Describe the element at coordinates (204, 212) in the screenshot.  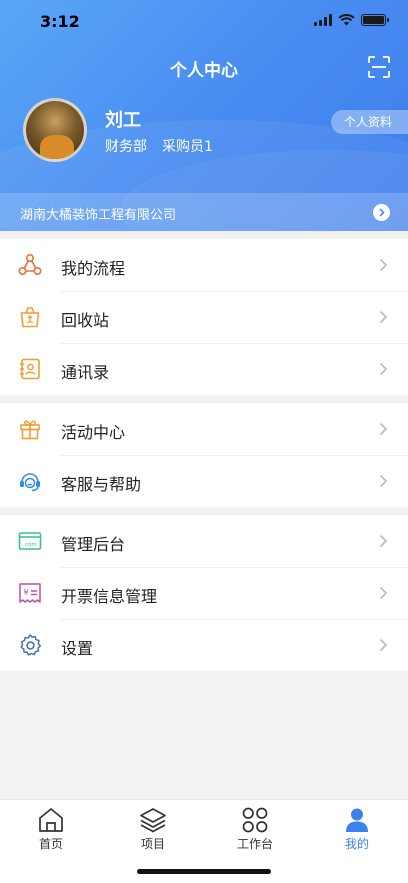
I see `company-selector: 湖南大橘装饰工程有限公司` at that location.